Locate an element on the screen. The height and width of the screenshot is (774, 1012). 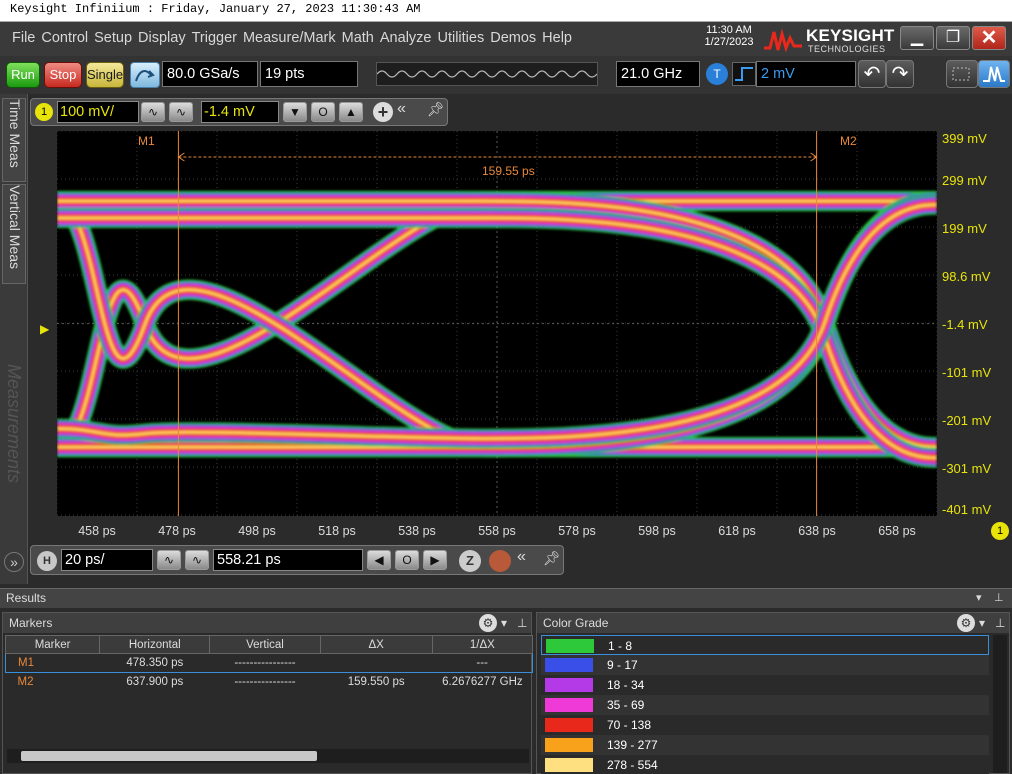
minimize-button: ▁ is located at coordinates (917, 38).